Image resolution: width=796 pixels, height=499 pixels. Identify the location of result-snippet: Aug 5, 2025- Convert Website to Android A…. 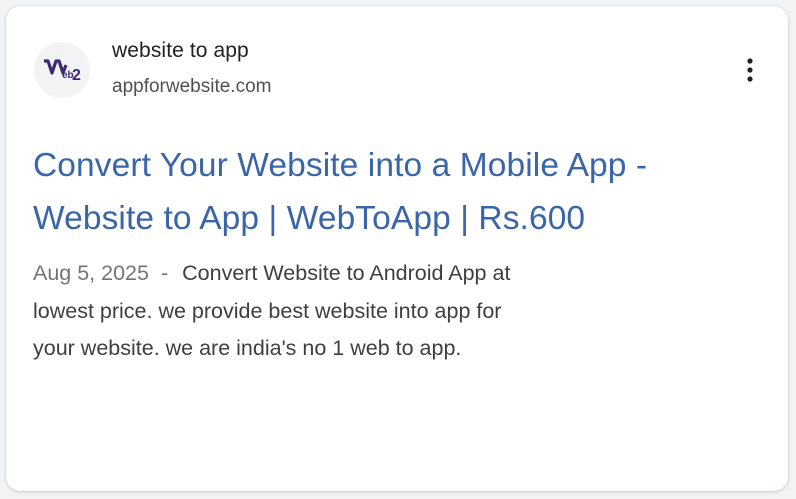
(283, 311).